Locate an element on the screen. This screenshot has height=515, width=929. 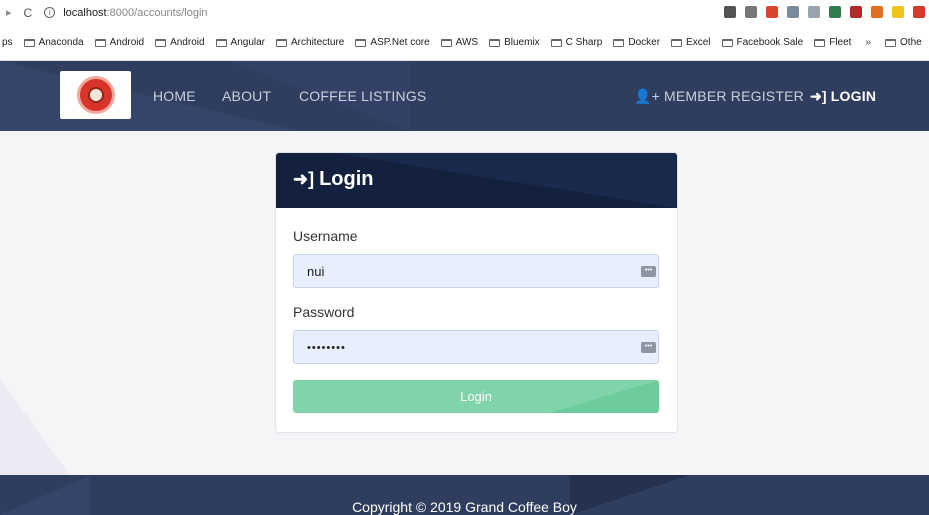
site-logo is located at coordinates (95, 95).